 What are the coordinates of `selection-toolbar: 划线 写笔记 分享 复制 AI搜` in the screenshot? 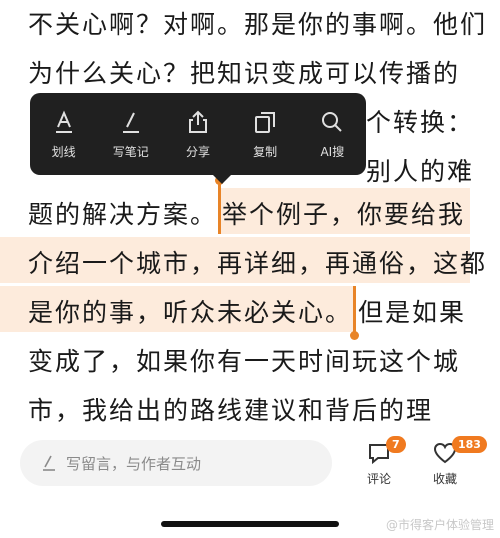 It's located at (198, 138).